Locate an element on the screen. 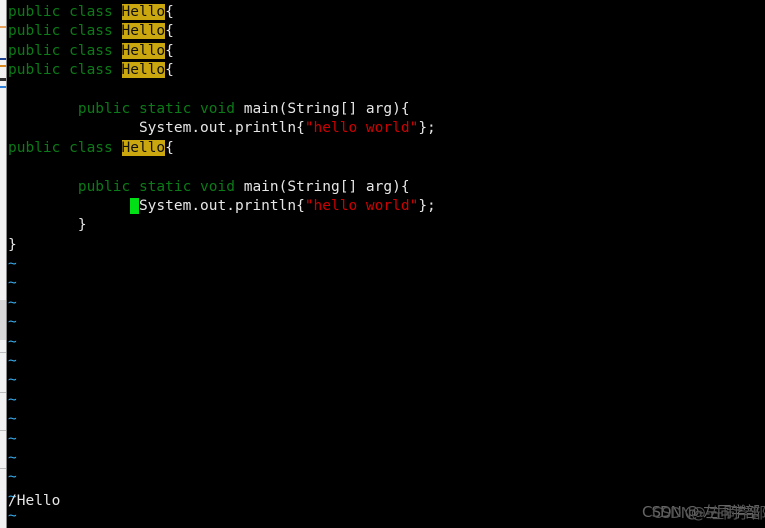 The height and width of the screenshot is (528, 765). code-line-with-cursor: System.out.println{"hello world"}; is located at coordinates (386, 206).